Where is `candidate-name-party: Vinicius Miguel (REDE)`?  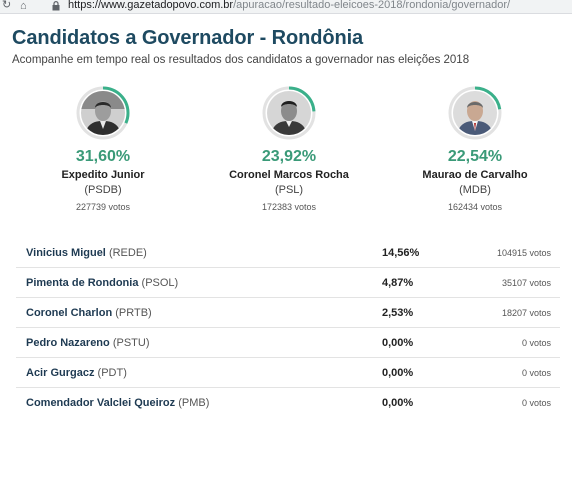 candidate-name-party: Vinicius Miguel (REDE) is located at coordinates (86, 253).